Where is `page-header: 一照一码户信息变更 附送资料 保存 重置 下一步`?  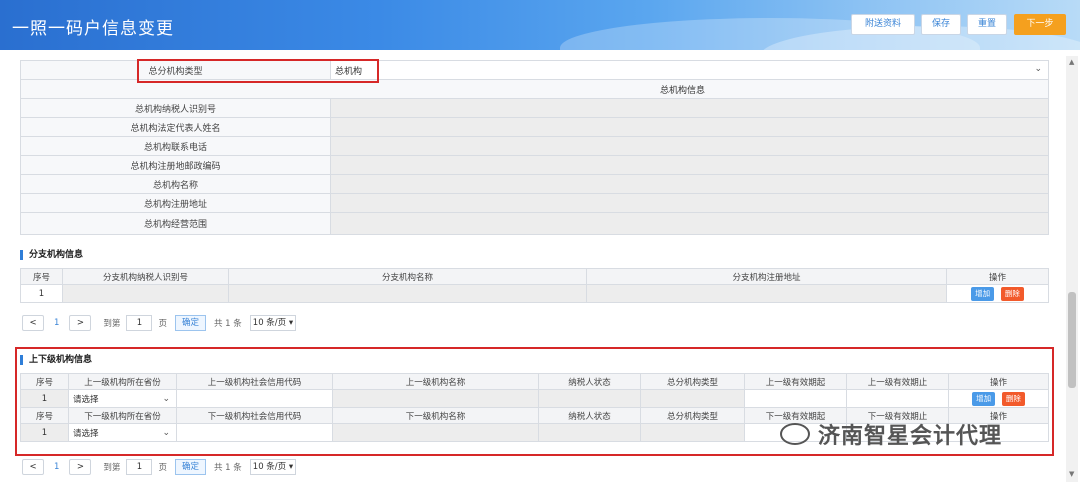
page-header: 一照一码户信息变更 附送资料 保存 重置 下一步 is located at coordinates (540, 25).